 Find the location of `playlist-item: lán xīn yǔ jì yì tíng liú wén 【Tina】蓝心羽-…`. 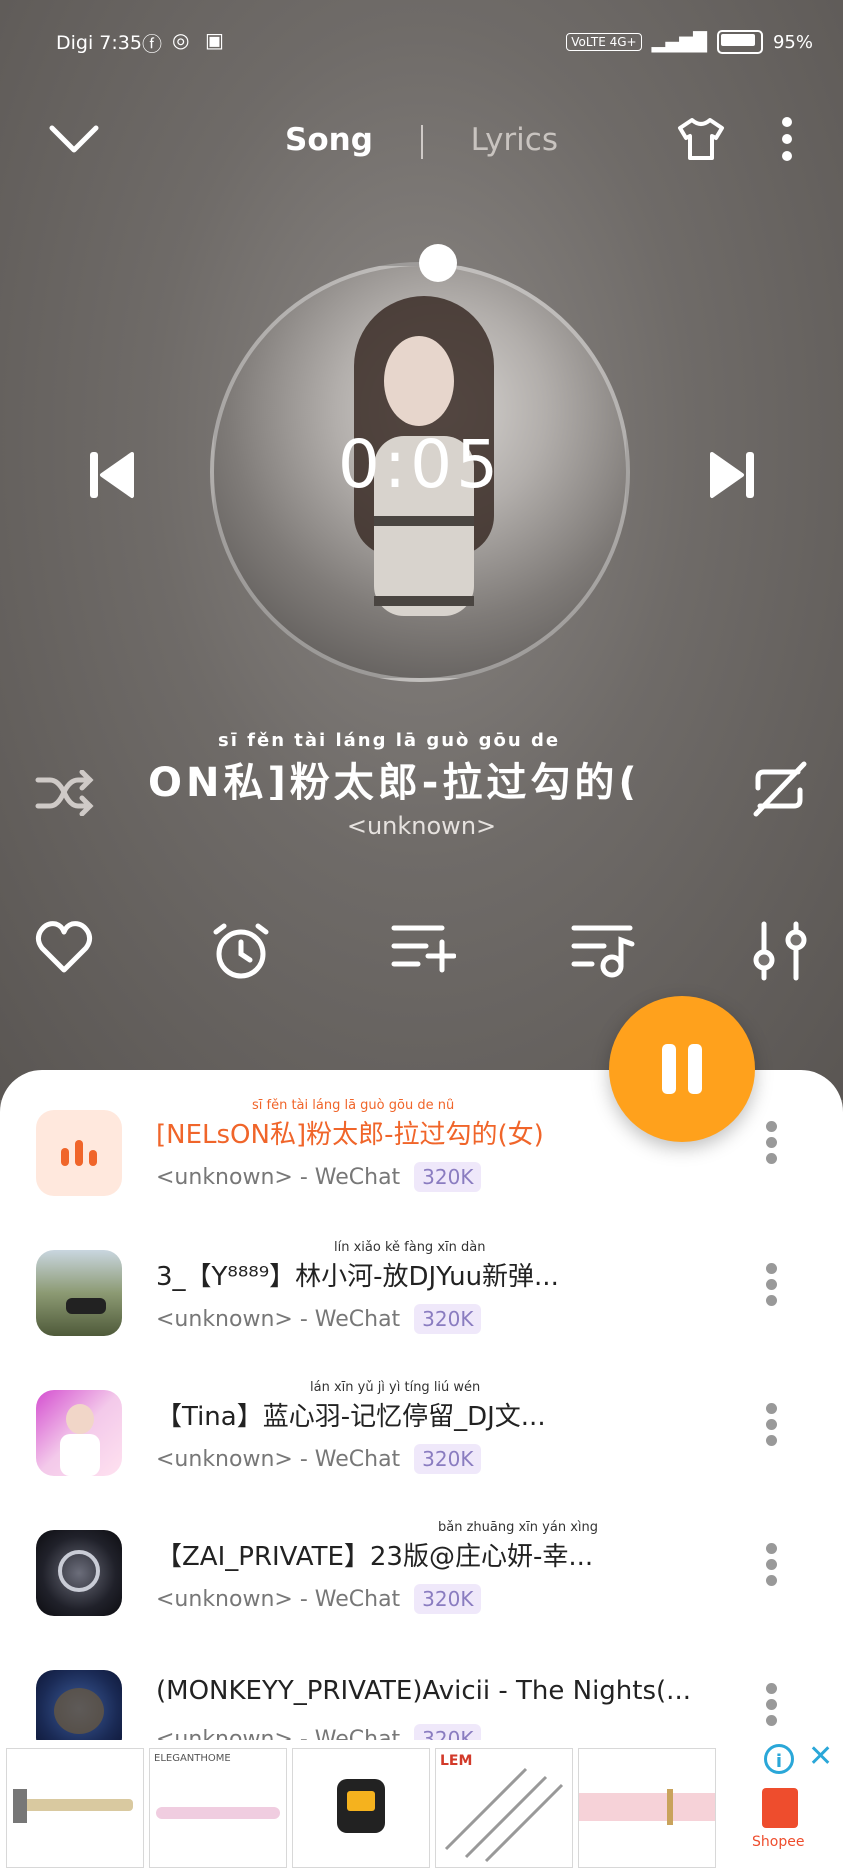

playlist-item: lán xīn yǔ jì yì tíng liú wén 【Tina】蓝心羽-… is located at coordinates (421, 1440).